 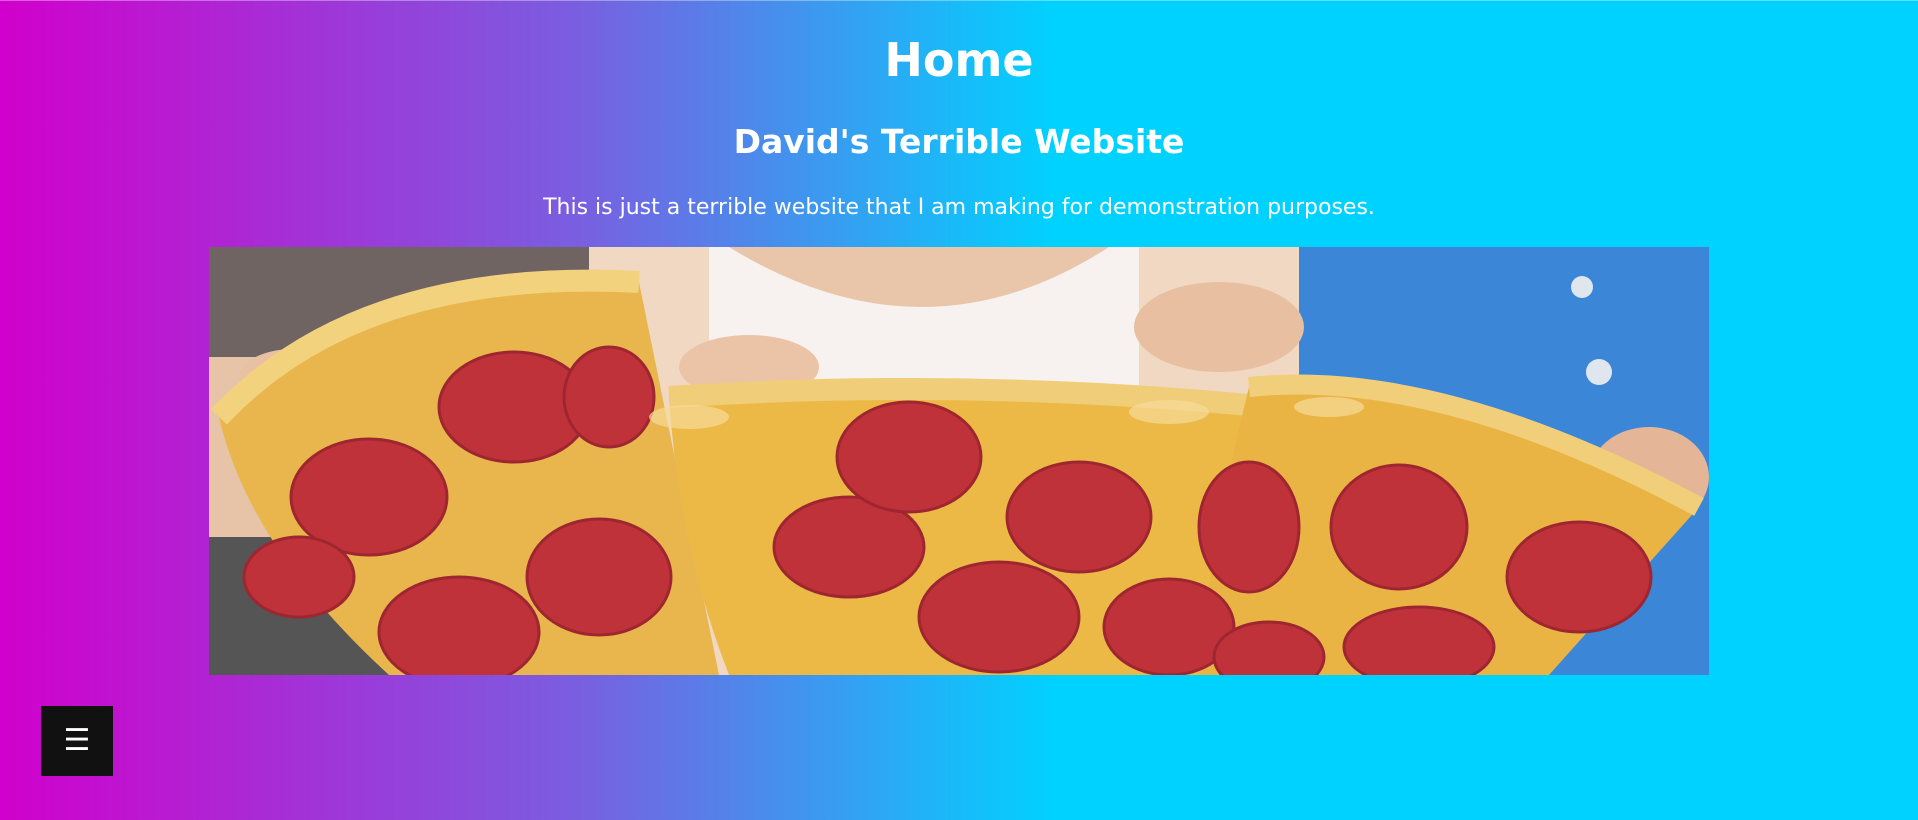 I want to click on hamburger-menu-button: ☰, so click(x=77, y=741).